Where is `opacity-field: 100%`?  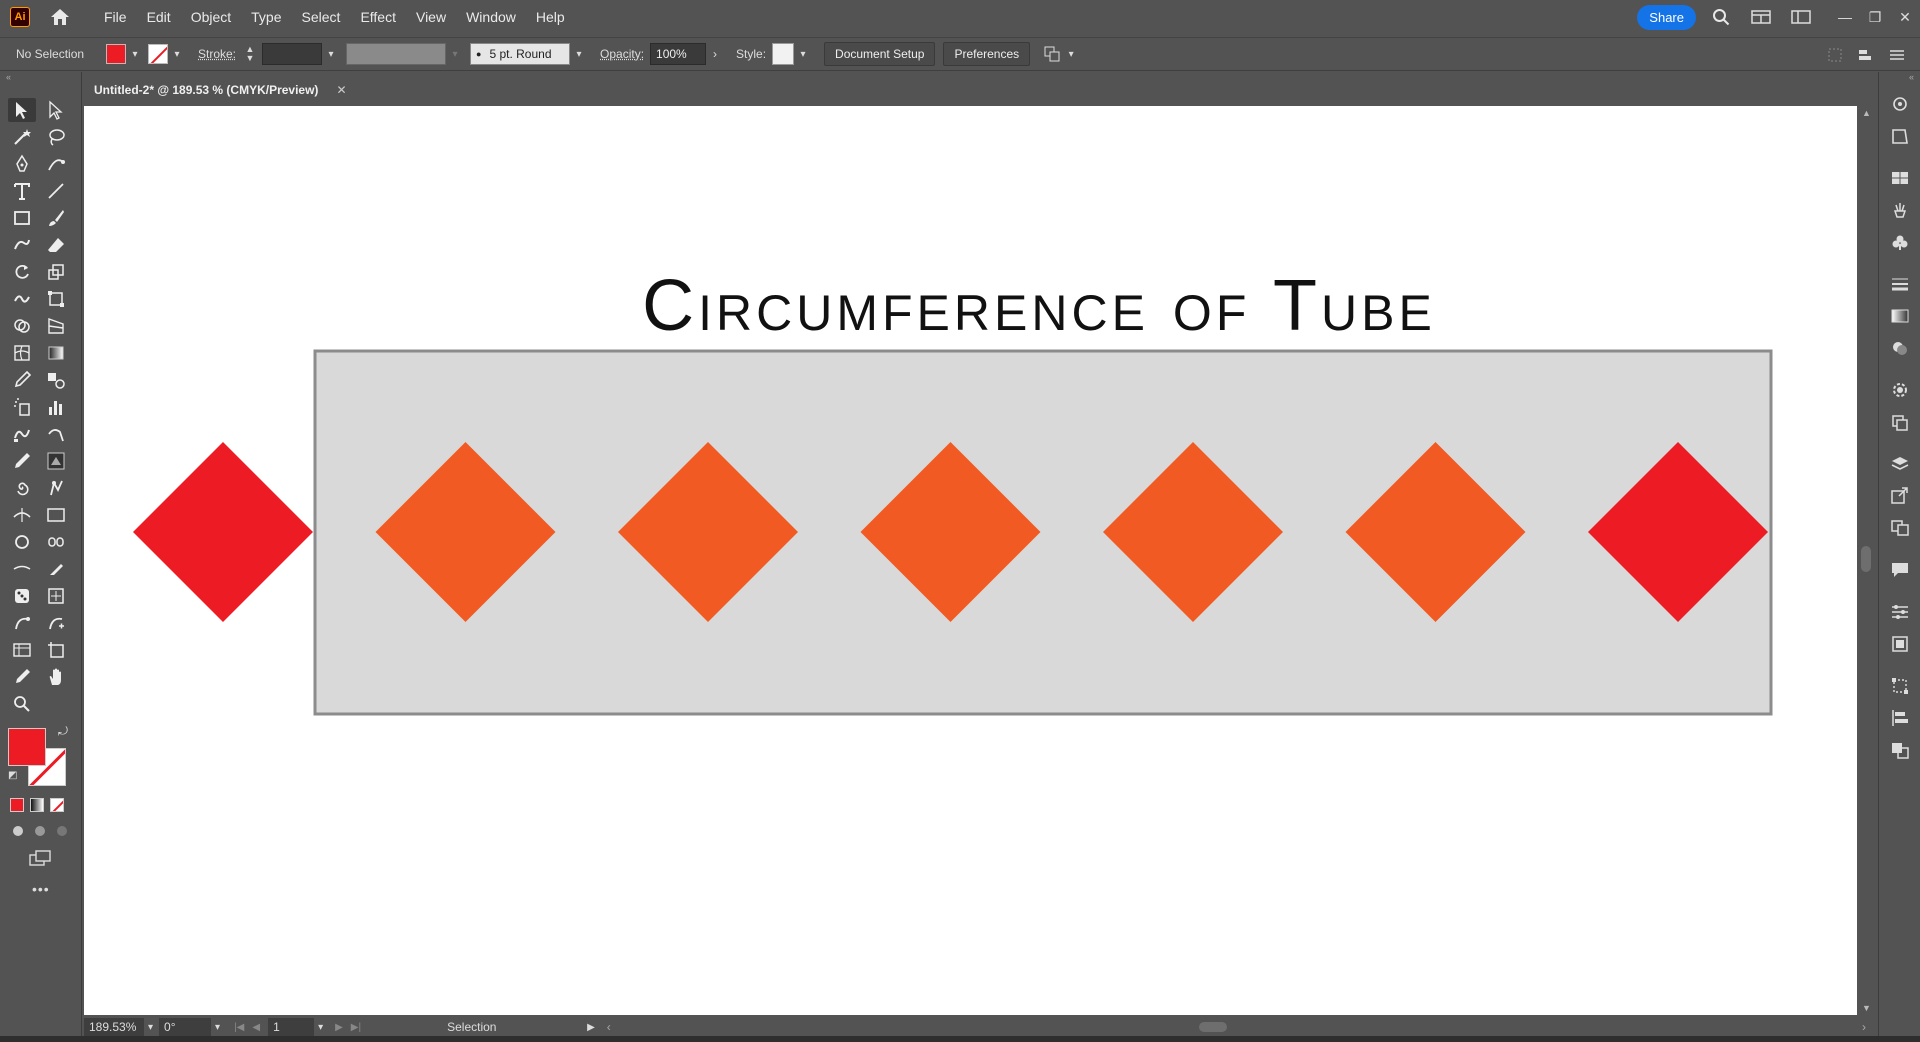 opacity-field: 100% is located at coordinates (678, 54).